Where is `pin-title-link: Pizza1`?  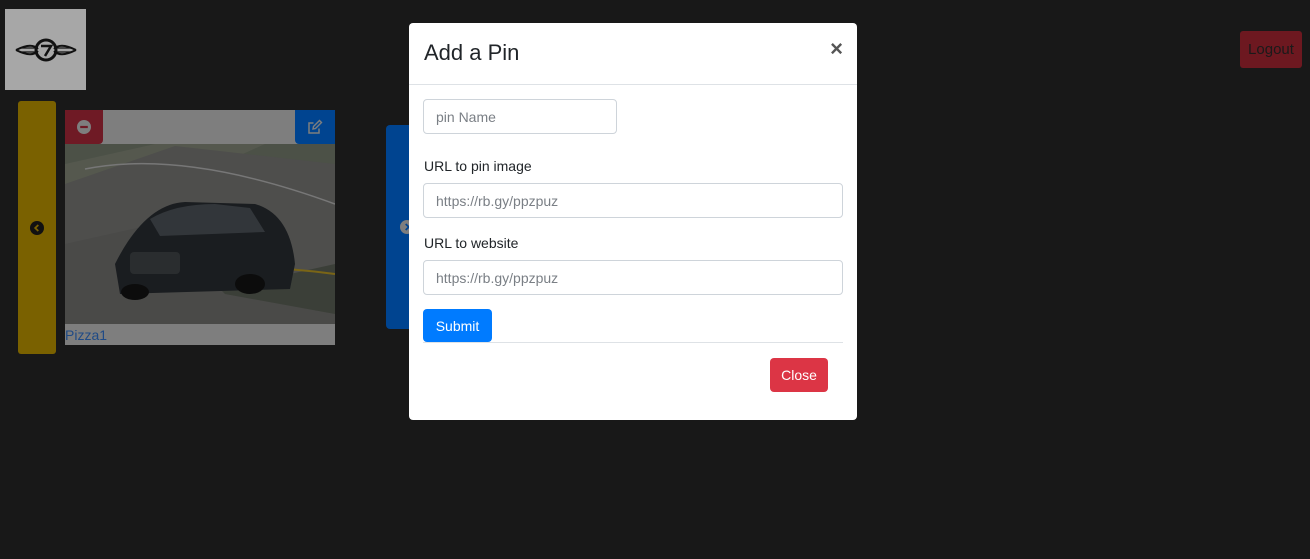
pin-title-link: Pizza1 is located at coordinates (86, 335).